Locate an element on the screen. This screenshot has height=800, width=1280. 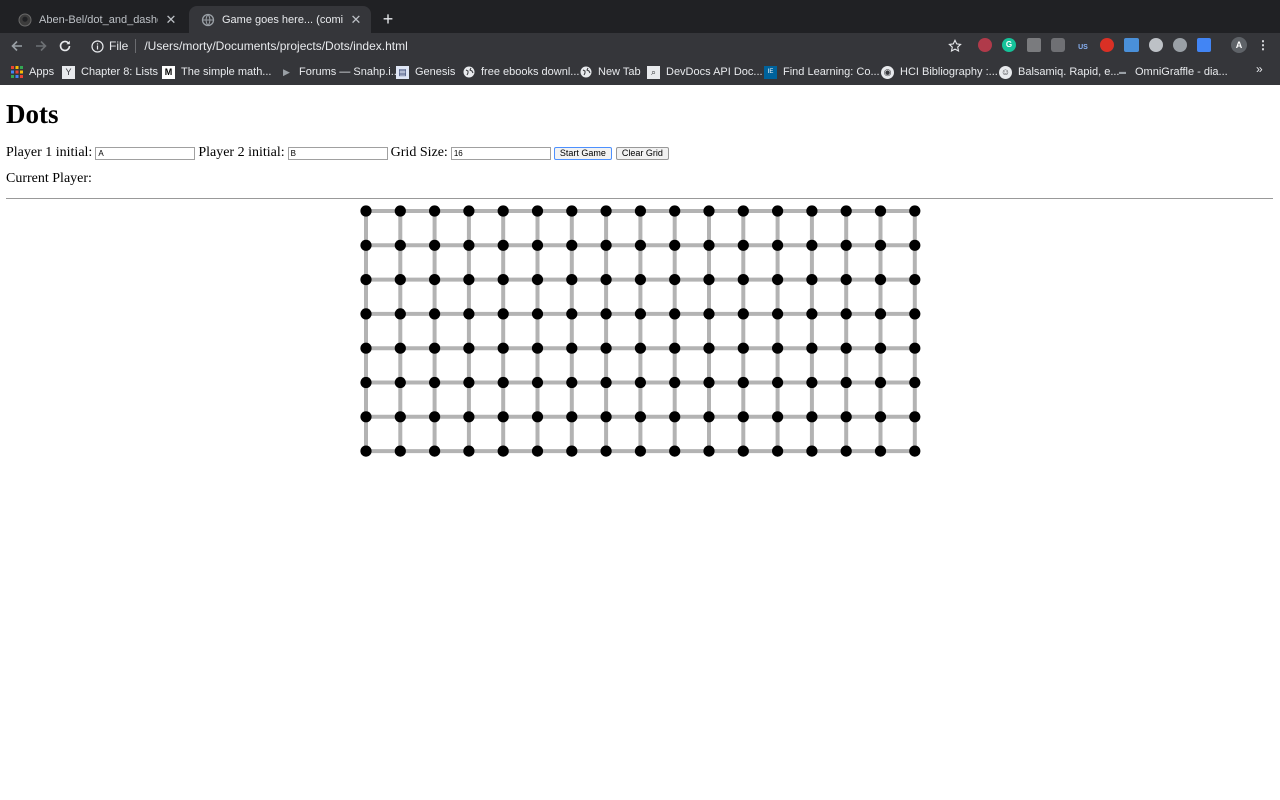
current-player-label: Current Player: is located at coordinates (49, 178).